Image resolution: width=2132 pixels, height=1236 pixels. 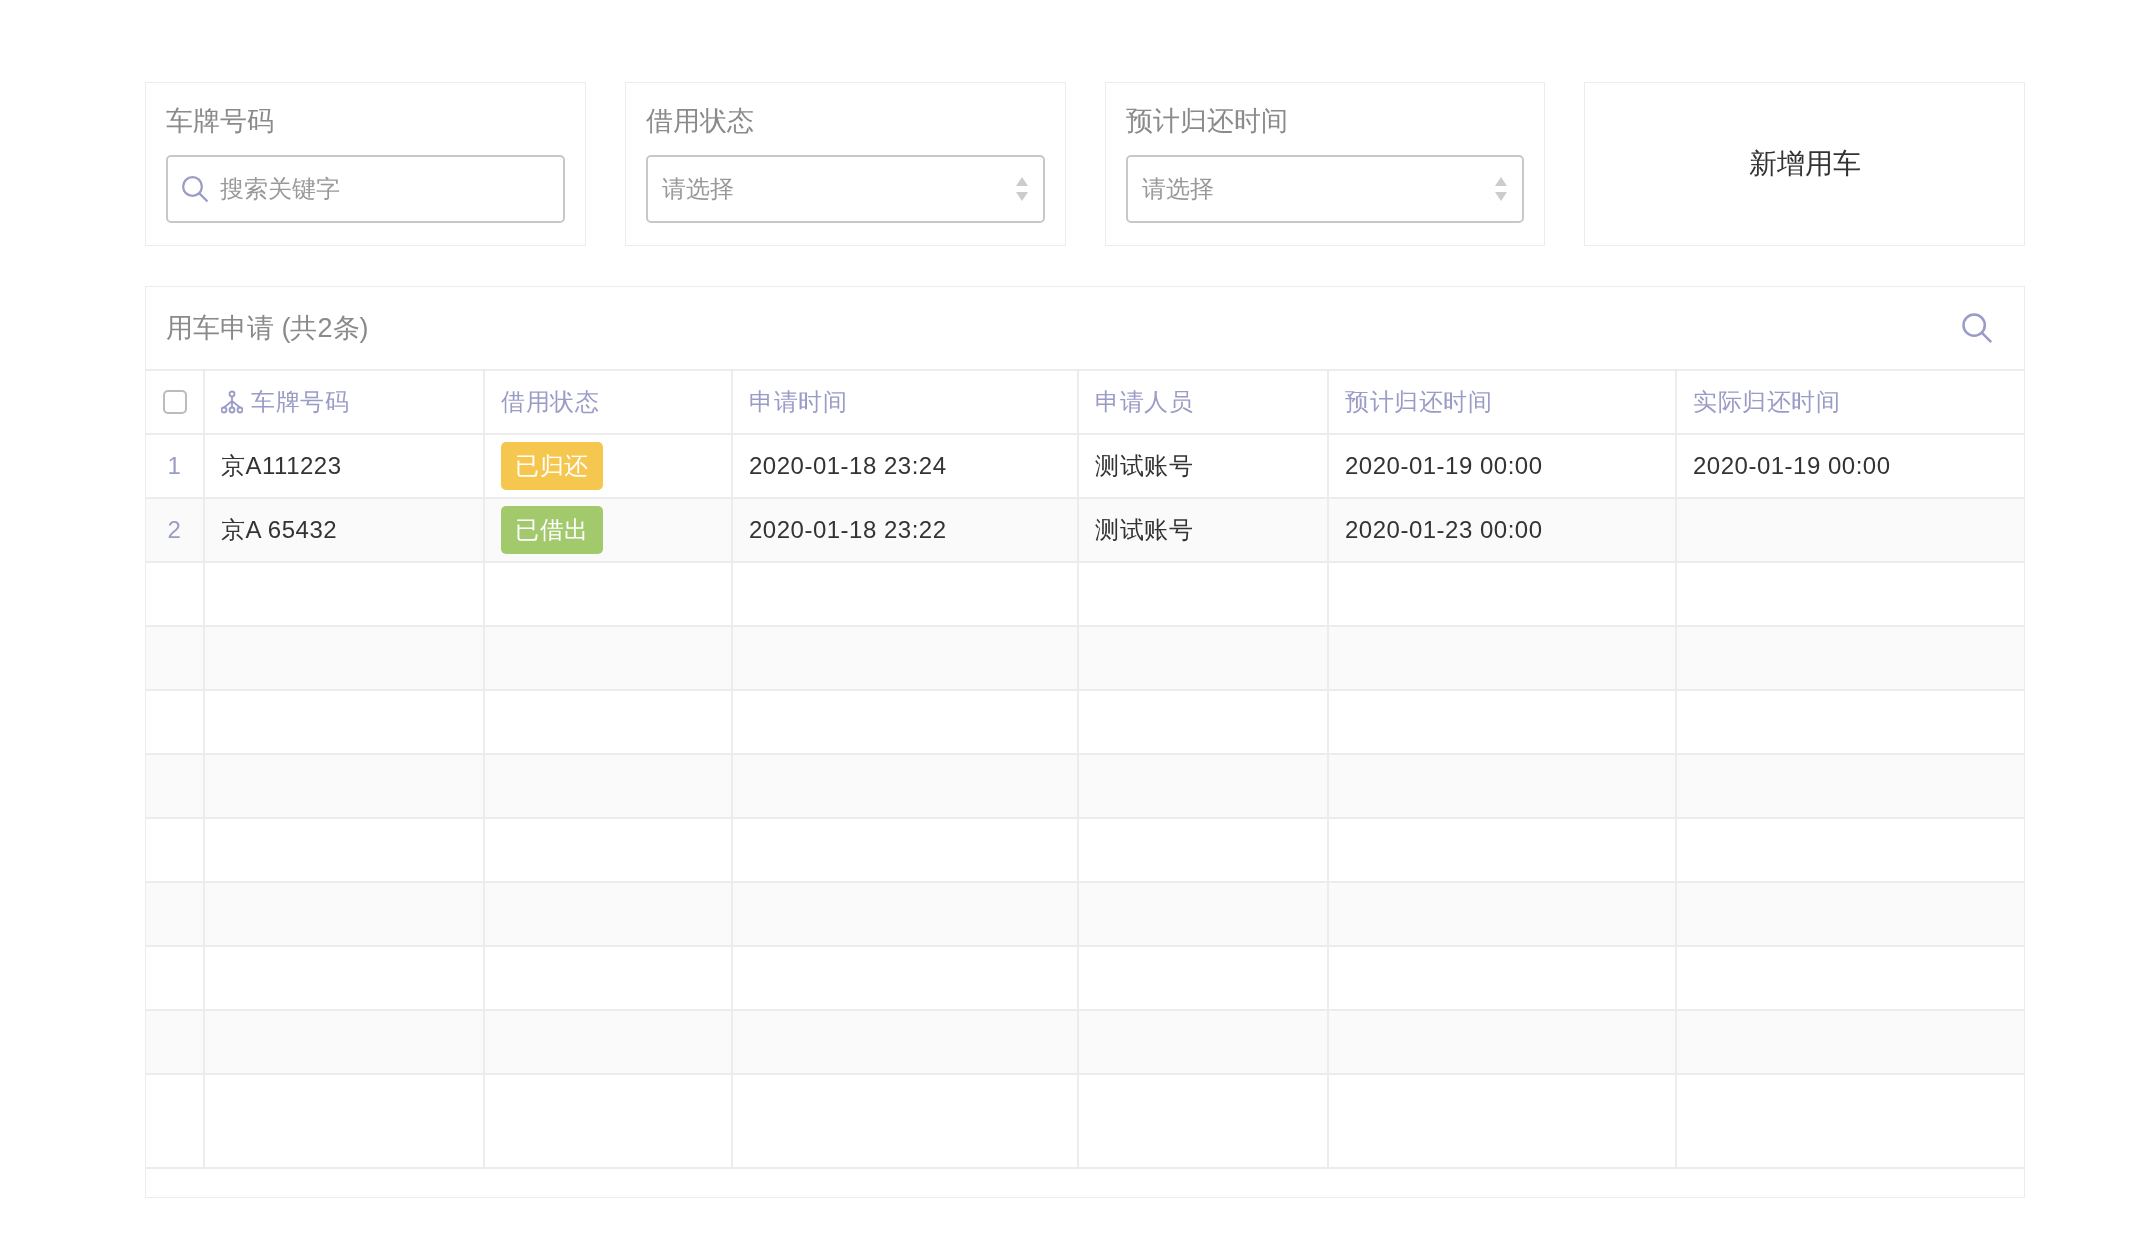 What do you see at coordinates (1418, 402) in the screenshot?
I see `column-header: 预计归还时间` at bounding box center [1418, 402].